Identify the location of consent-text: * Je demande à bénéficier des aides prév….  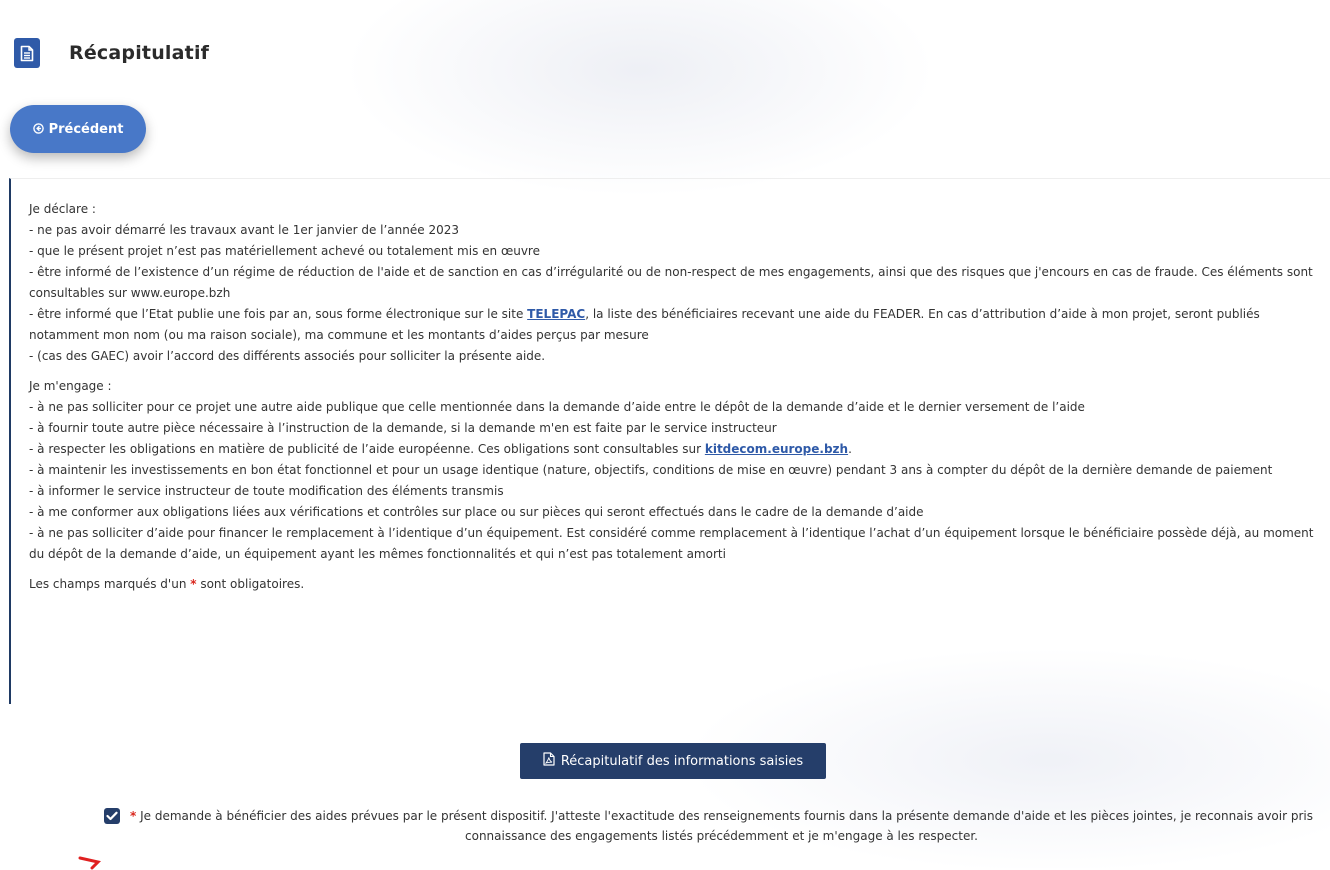
(721, 826).